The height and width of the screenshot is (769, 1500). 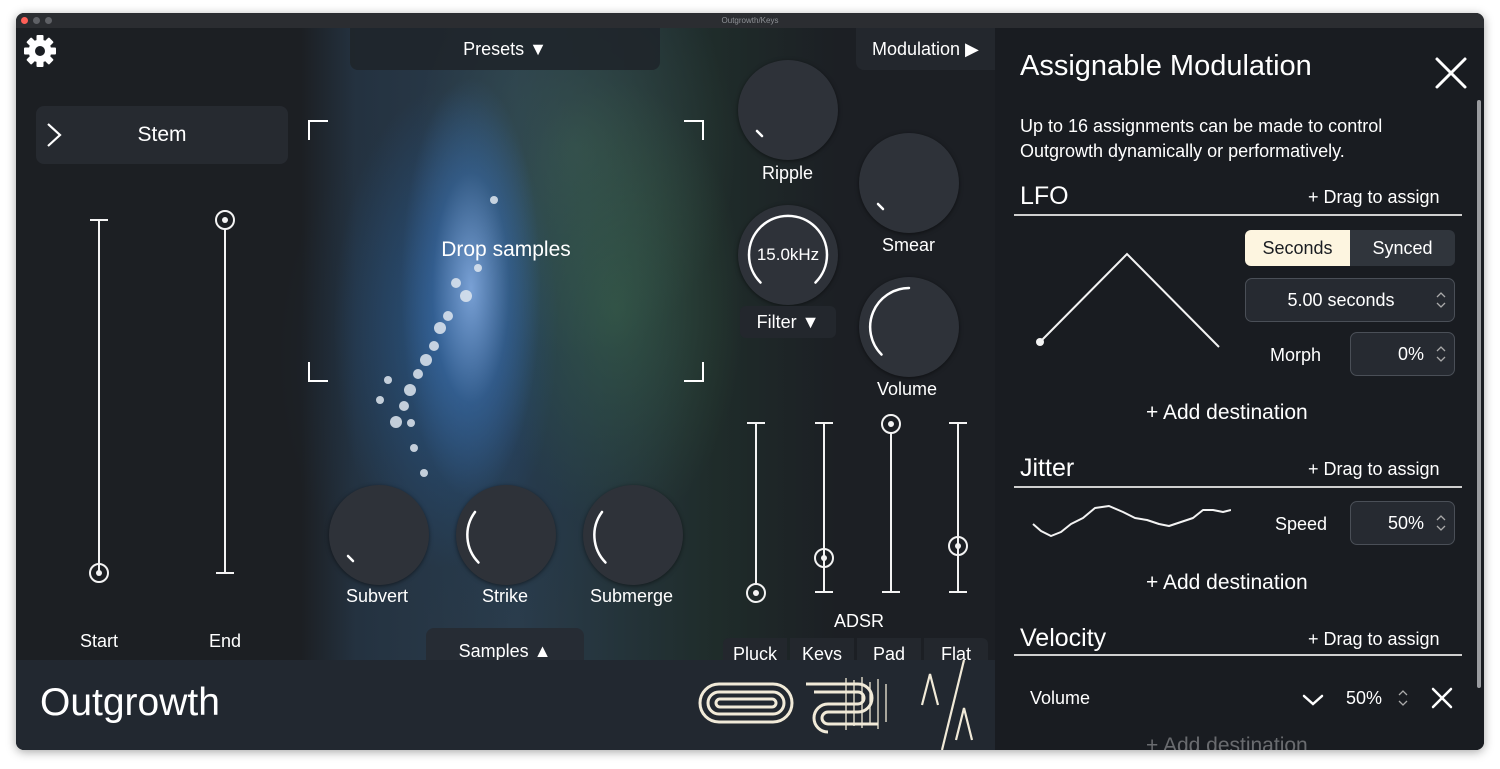 What do you see at coordinates (958, 513) in the screenshot?
I see `adsr-release-slider` at bounding box center [958, 513].